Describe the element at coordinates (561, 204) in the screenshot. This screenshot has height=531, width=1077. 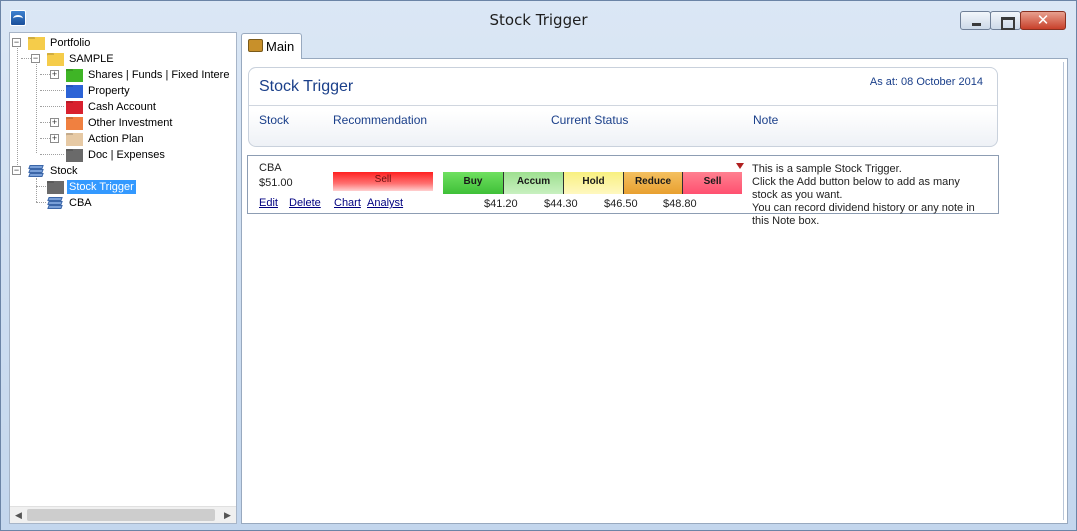
I see `threshold-accum: $44.30` at that location.